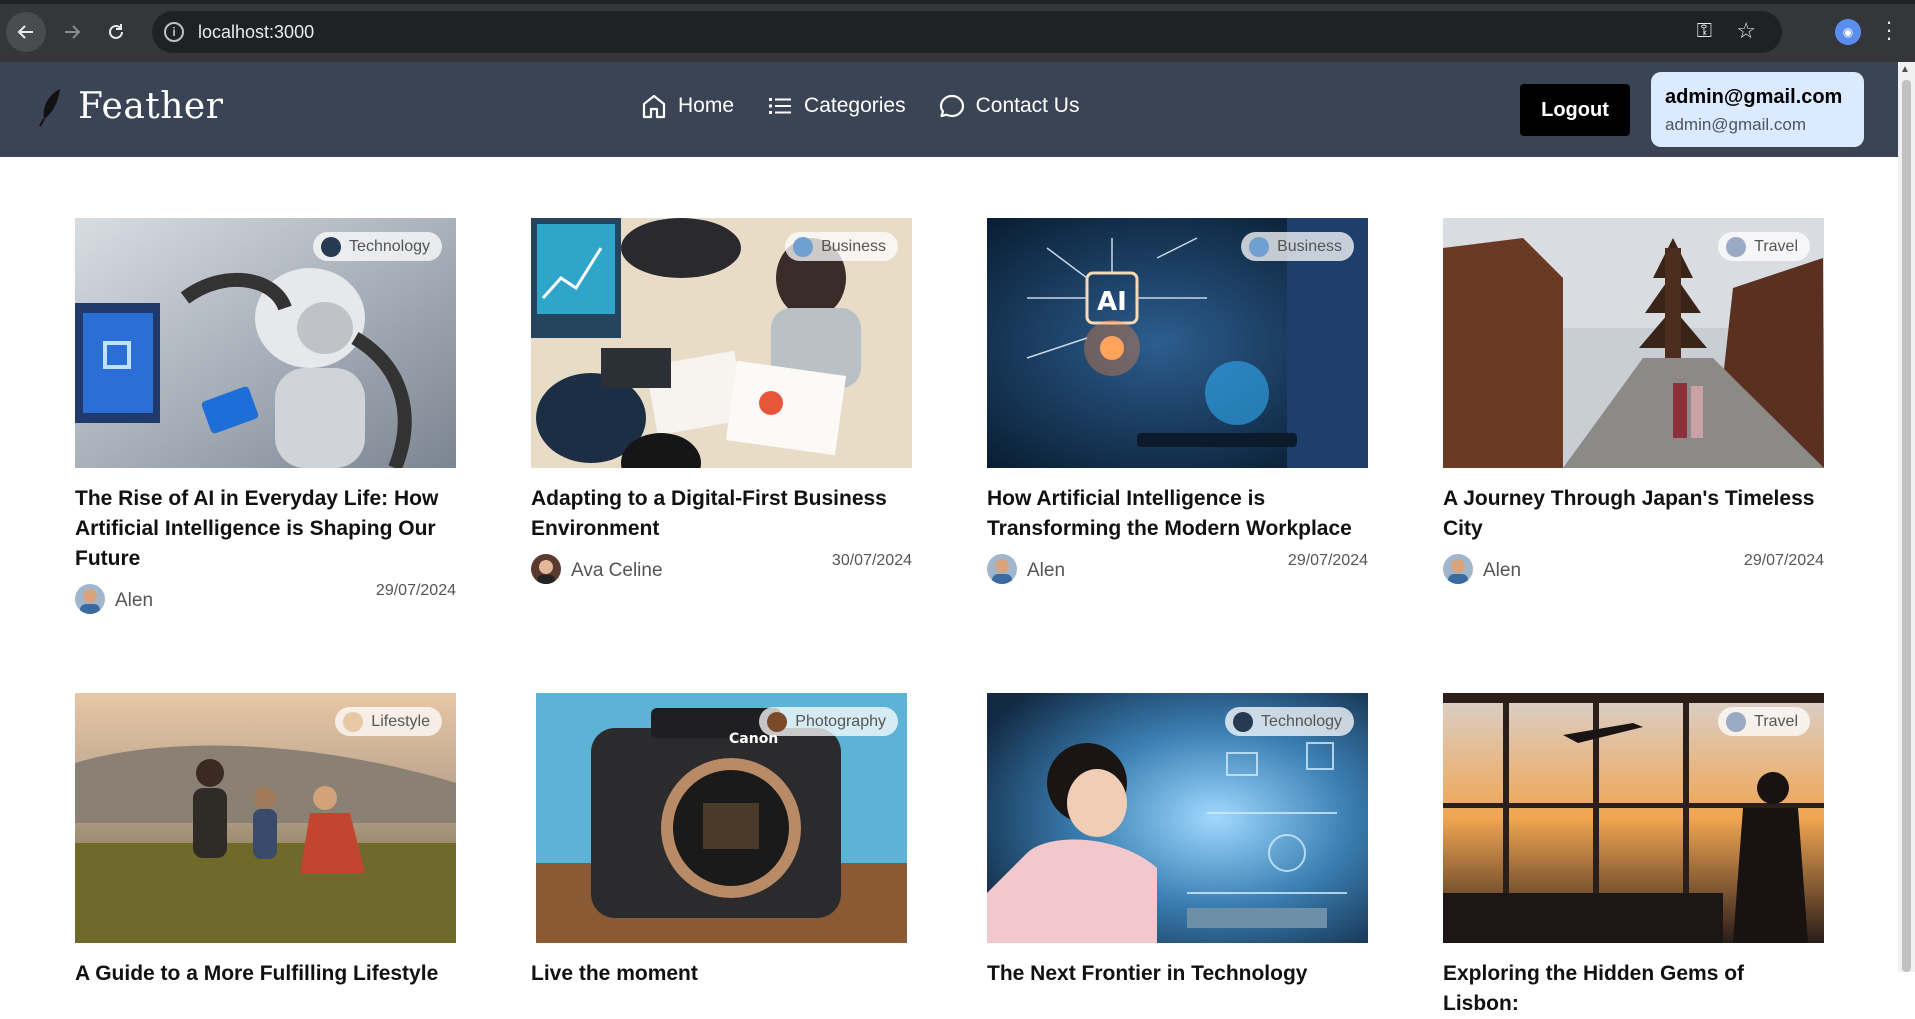  Describe the element at coordinates (1633, 989) in the screenshot. I see `post-title: Exploring the Hidden Gems of Lisbon:` at that location.